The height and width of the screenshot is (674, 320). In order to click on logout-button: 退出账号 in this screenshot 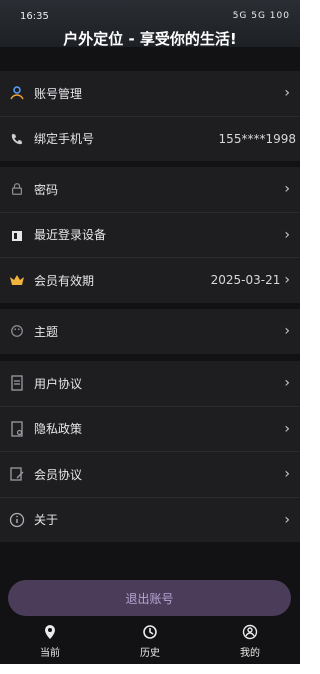, I will do `click(149, 598)`.